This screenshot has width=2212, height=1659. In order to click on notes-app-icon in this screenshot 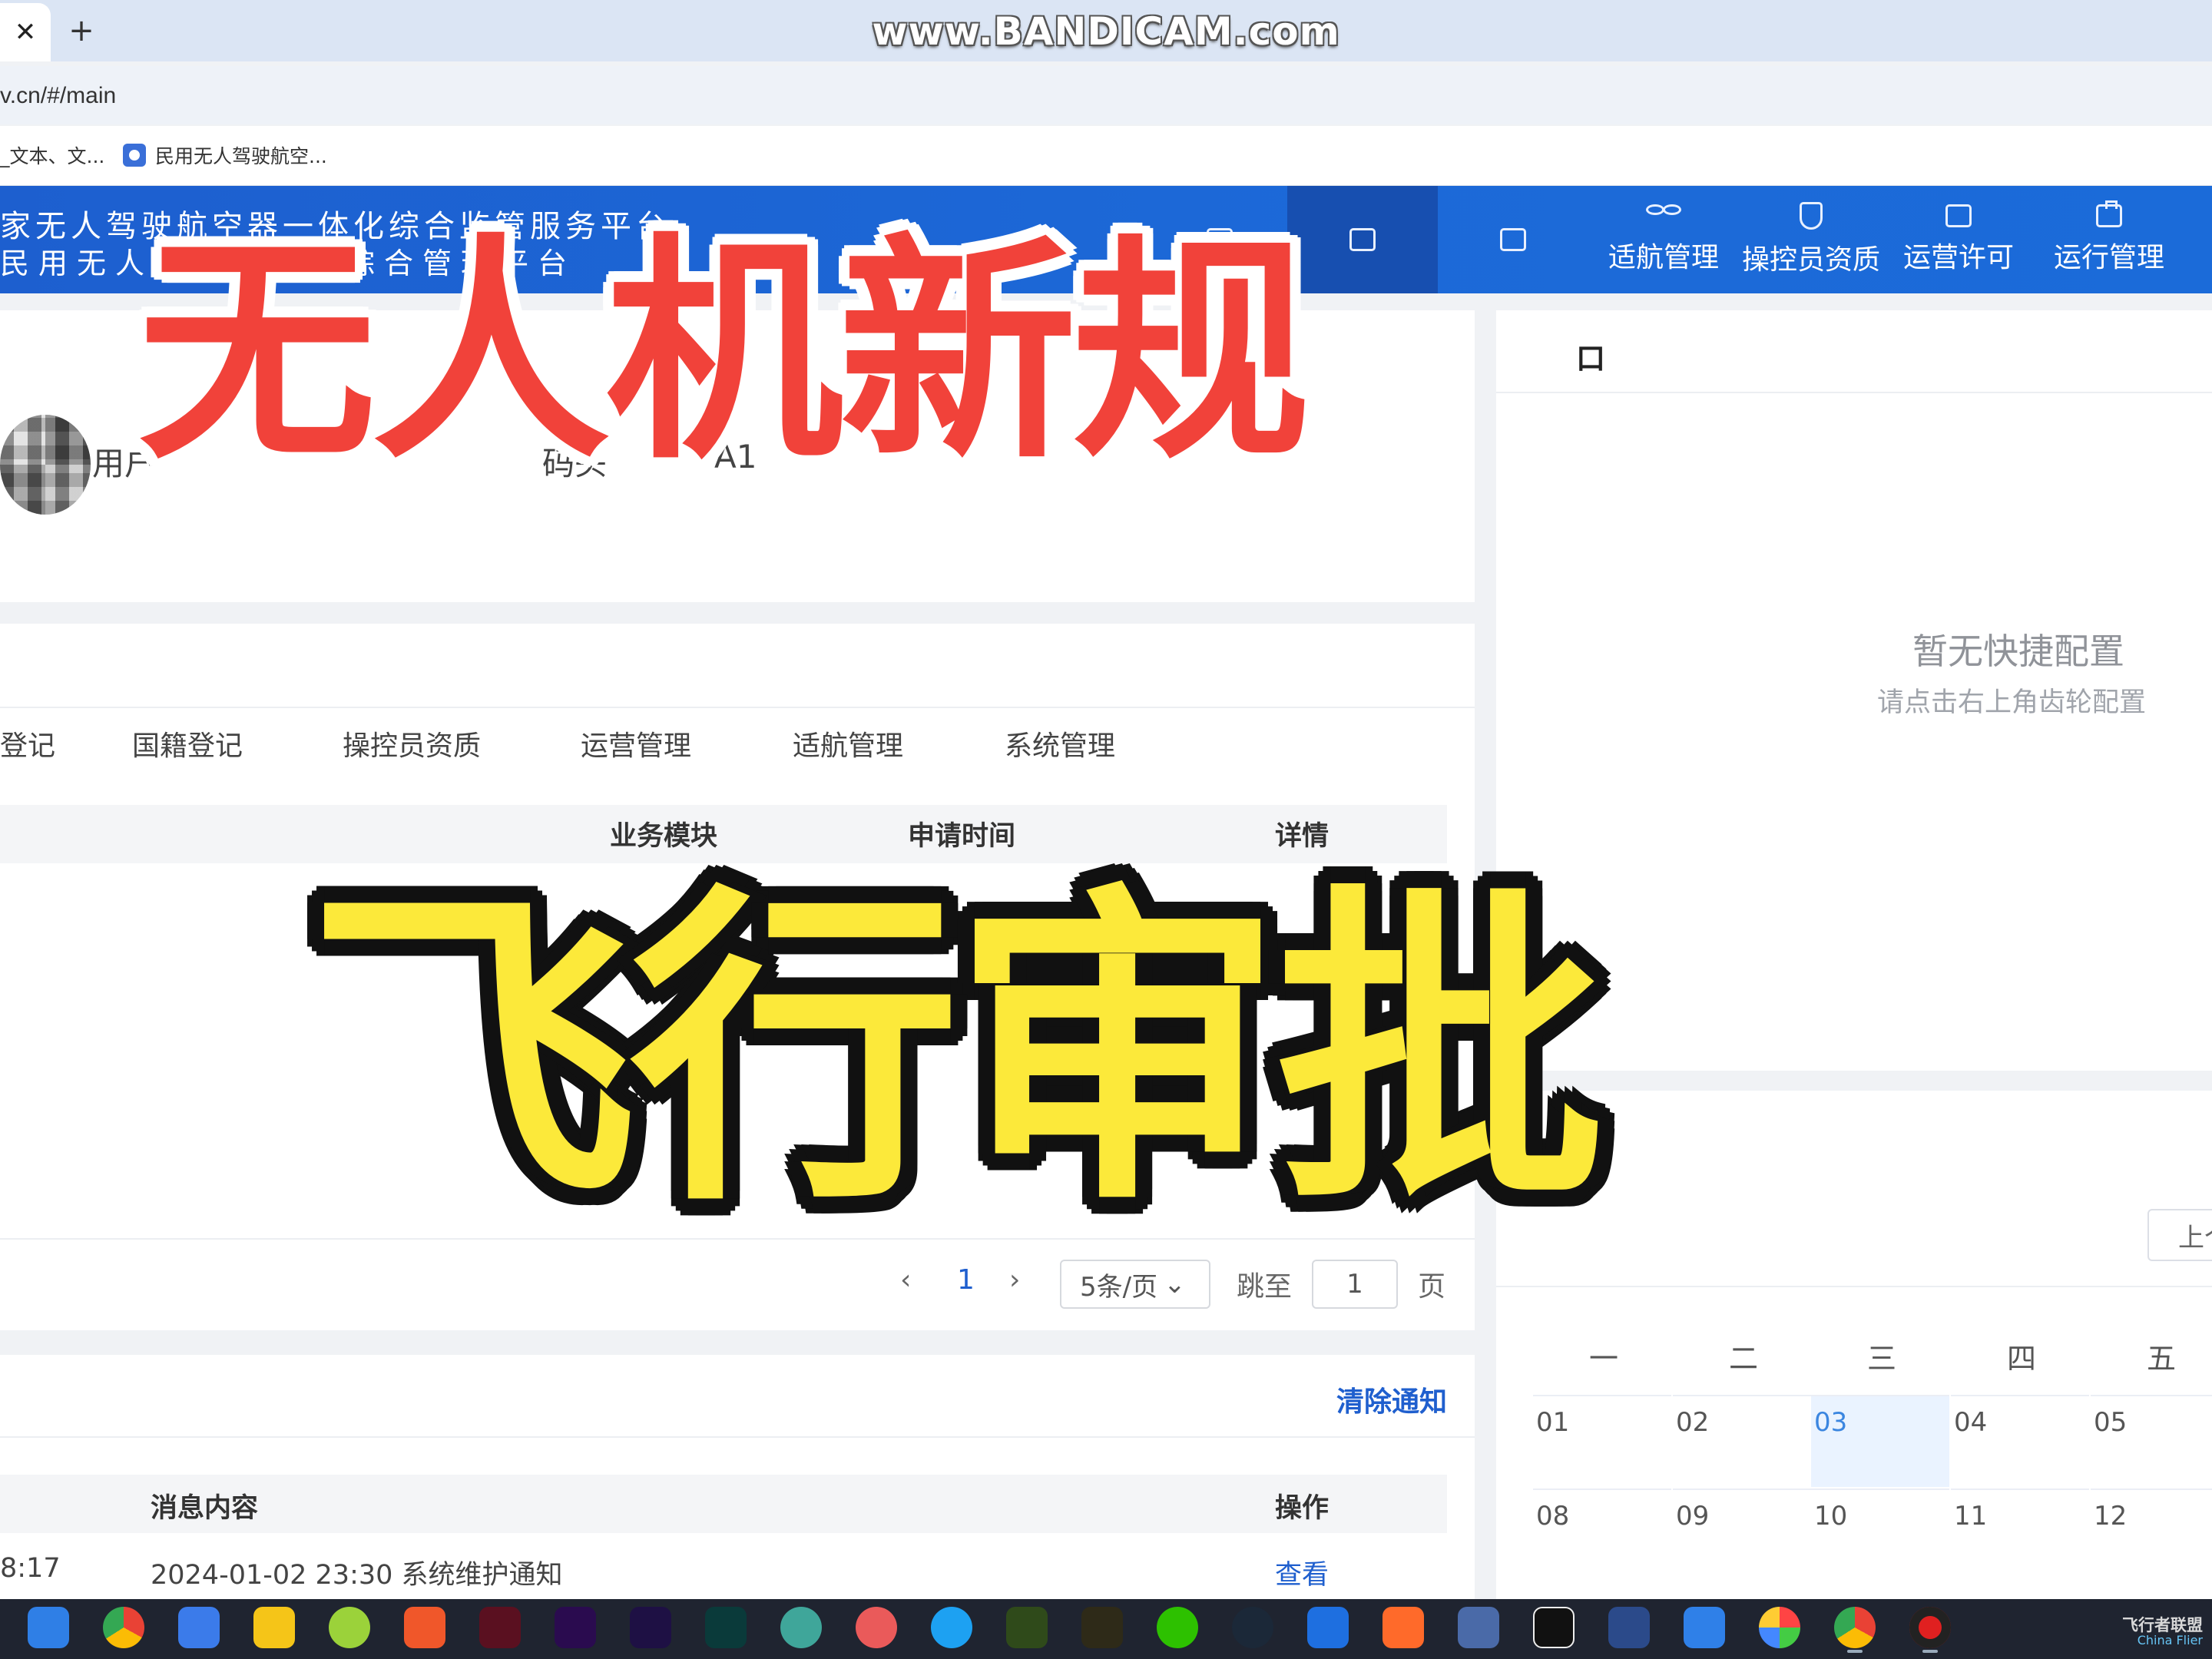, I will do `click(1403, 1628)`.